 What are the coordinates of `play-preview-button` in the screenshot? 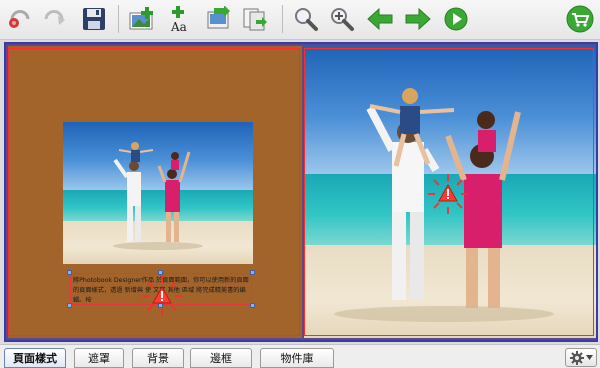 It's located at (456, 19).